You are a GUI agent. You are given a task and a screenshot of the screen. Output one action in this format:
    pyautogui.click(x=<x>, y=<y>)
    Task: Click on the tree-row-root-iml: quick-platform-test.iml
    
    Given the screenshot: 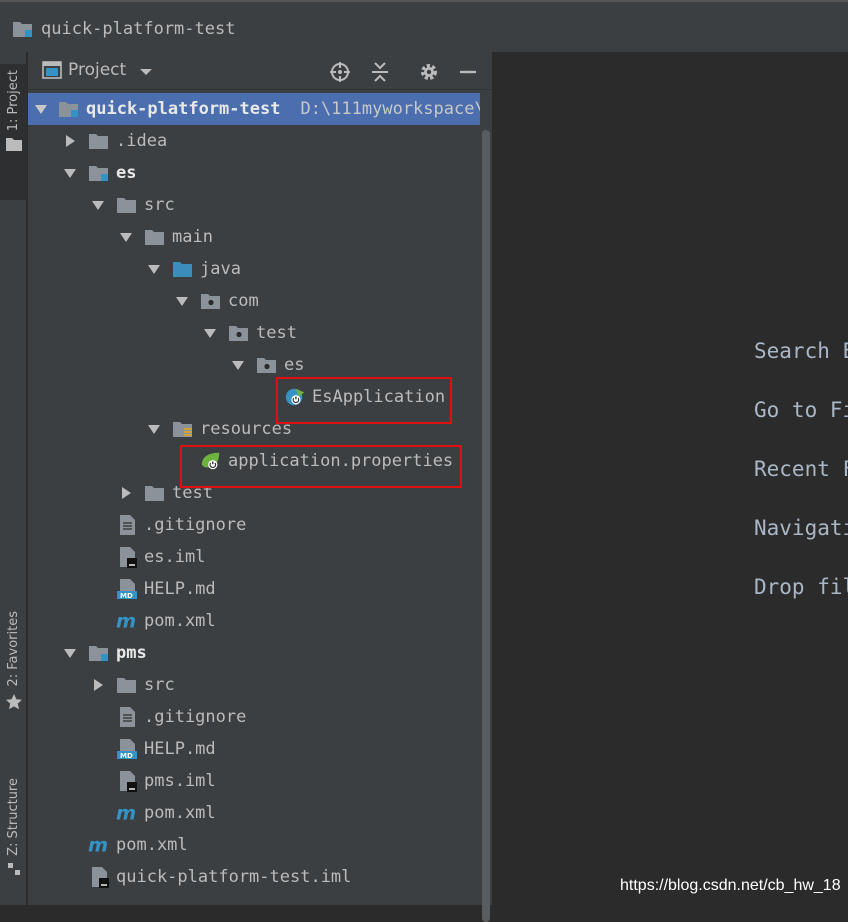 What is the action you would take?
    pyautogui.click(x=284, y=877)
    